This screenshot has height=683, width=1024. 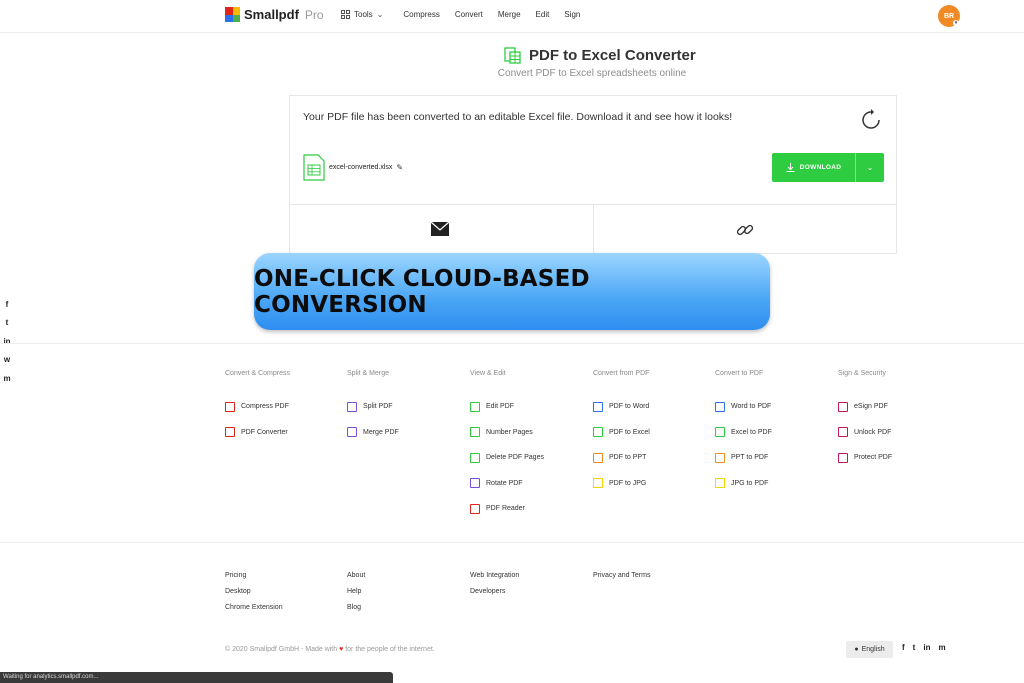 I want to click on tool-link: PPT to PDF, so click(x=775, y=458).